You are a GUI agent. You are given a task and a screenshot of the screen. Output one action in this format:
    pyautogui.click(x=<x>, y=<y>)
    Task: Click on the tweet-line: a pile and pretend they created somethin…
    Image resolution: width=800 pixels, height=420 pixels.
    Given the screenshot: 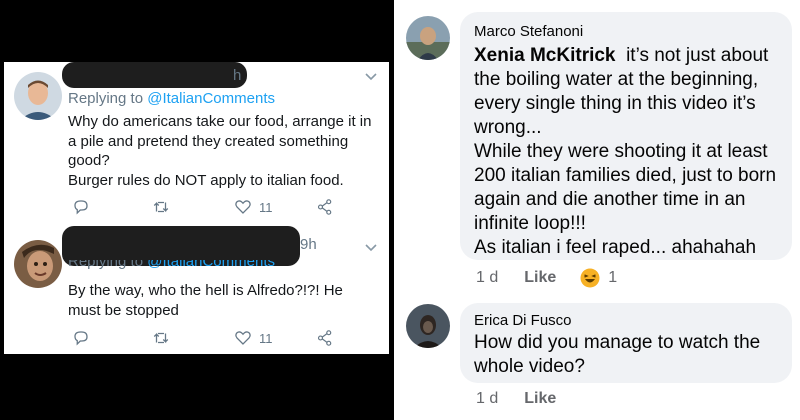 What is the action you would take?
    pyautogui.click(x=208, y=141)
    